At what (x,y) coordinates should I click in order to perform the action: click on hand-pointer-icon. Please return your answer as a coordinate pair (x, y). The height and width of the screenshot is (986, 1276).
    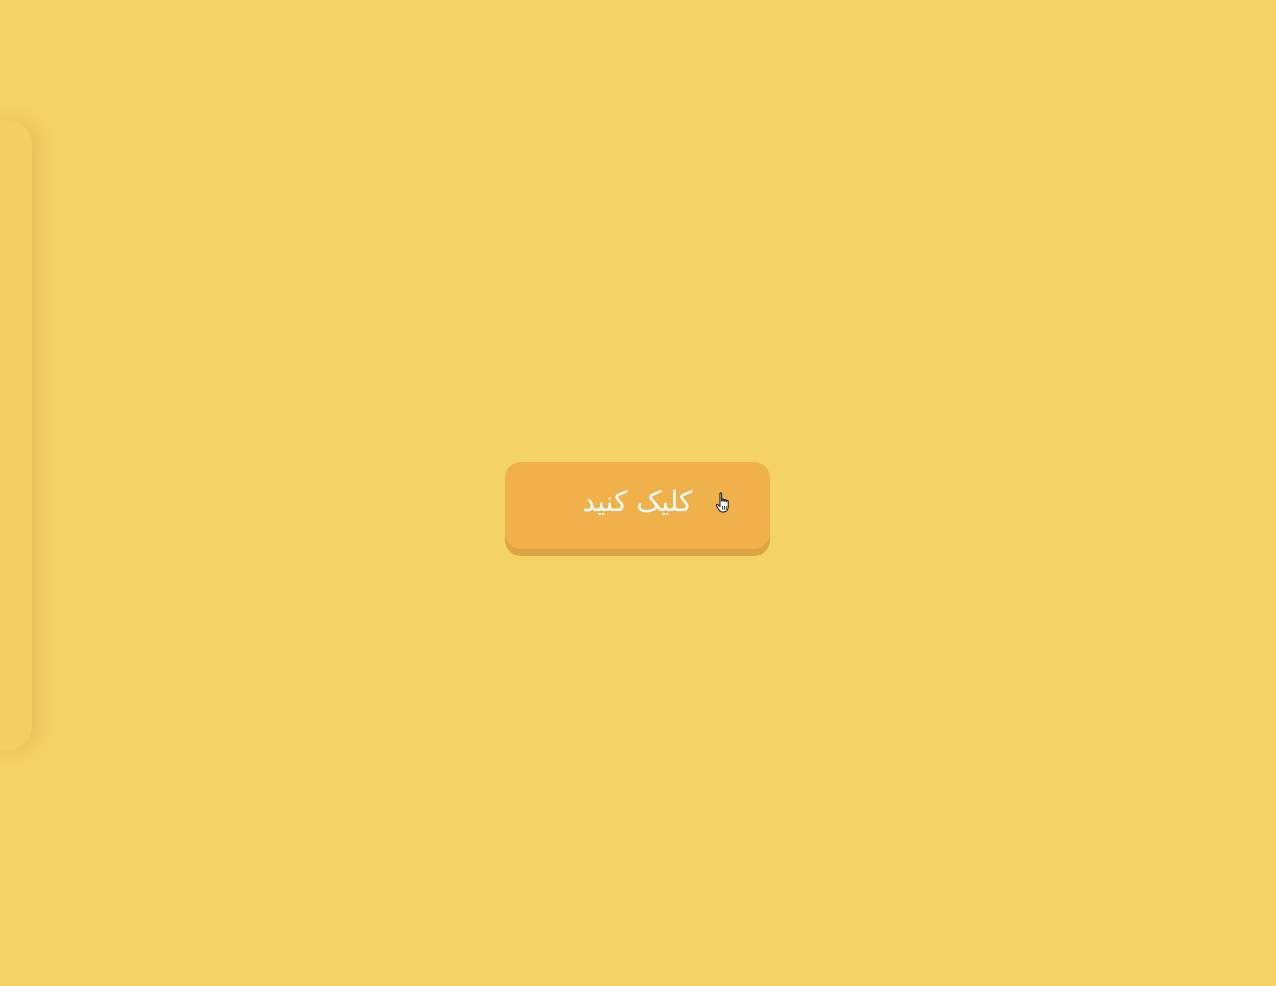
    Looking at the image, I should click on (722, 502).